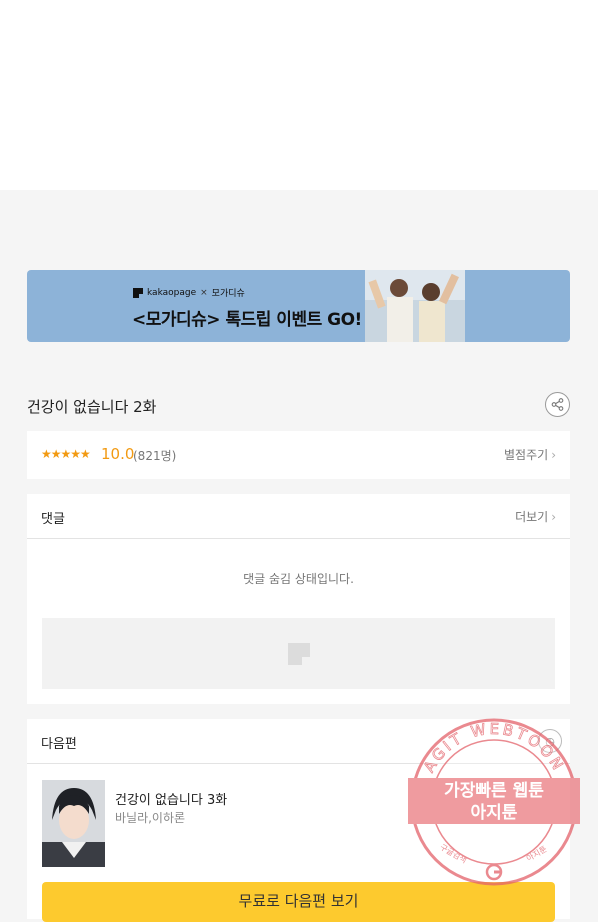  Describe the element at coordinates (172, 292) in the screenshot. I see `banner-brand: kakaopage` at that location.